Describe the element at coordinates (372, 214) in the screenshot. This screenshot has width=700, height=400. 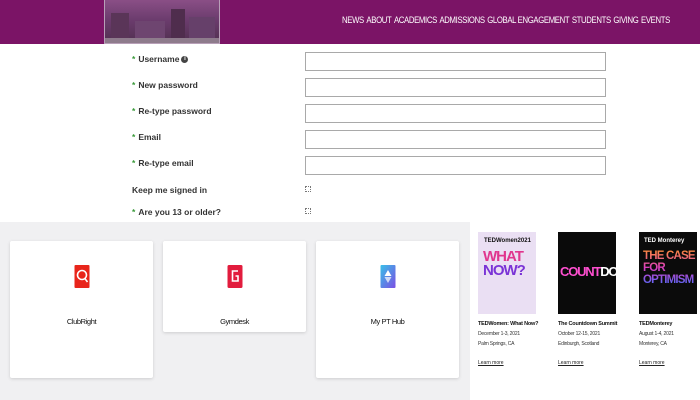
I see `age-row: * Are you 13 or older?` at that location.